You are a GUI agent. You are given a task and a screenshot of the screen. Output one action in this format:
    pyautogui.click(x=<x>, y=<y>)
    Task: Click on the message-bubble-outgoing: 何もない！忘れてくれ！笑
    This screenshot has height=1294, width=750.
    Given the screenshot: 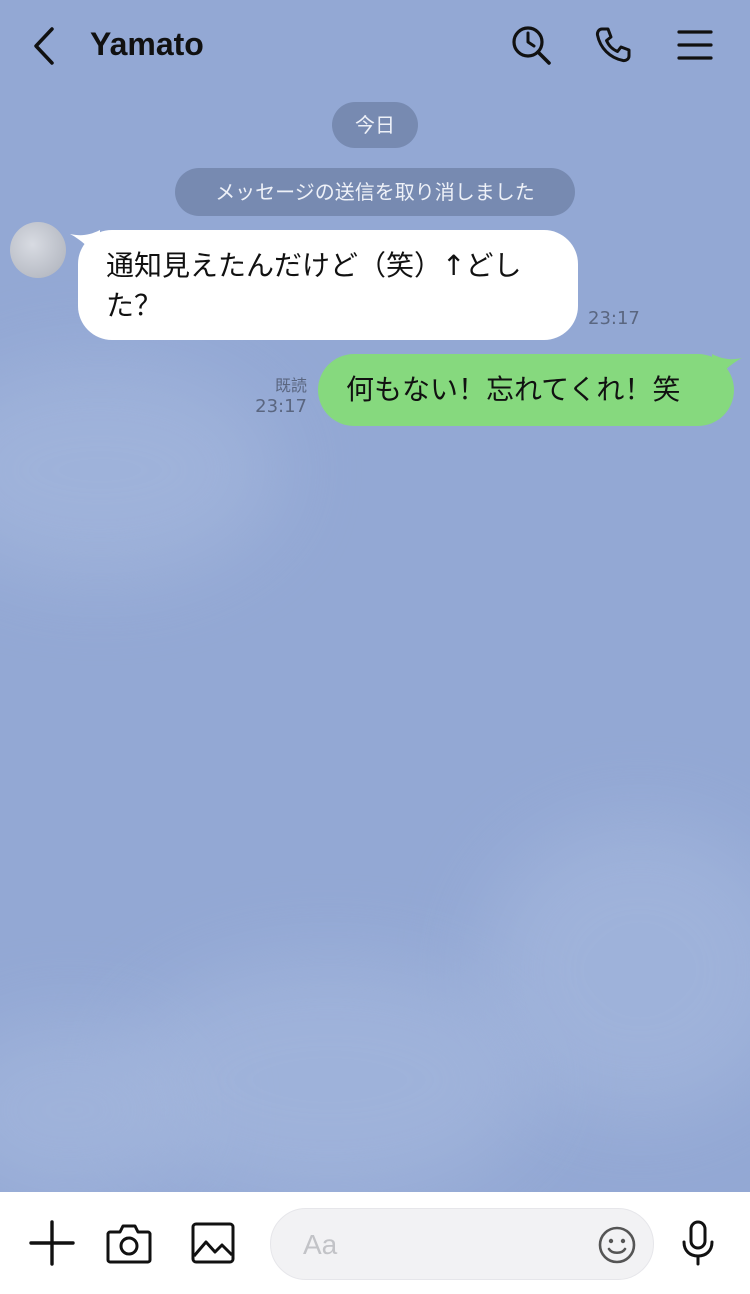 What is the action you would take?
    pyautogui.click(x=526, y=390)
    